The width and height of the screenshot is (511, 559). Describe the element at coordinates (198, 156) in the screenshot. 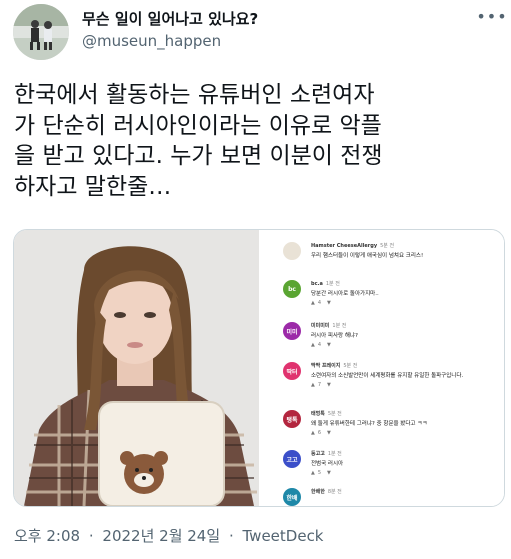

I see `tweet-text-line: 을 받고 있다고. 누가 보면 이분이 전쟁` at that location.